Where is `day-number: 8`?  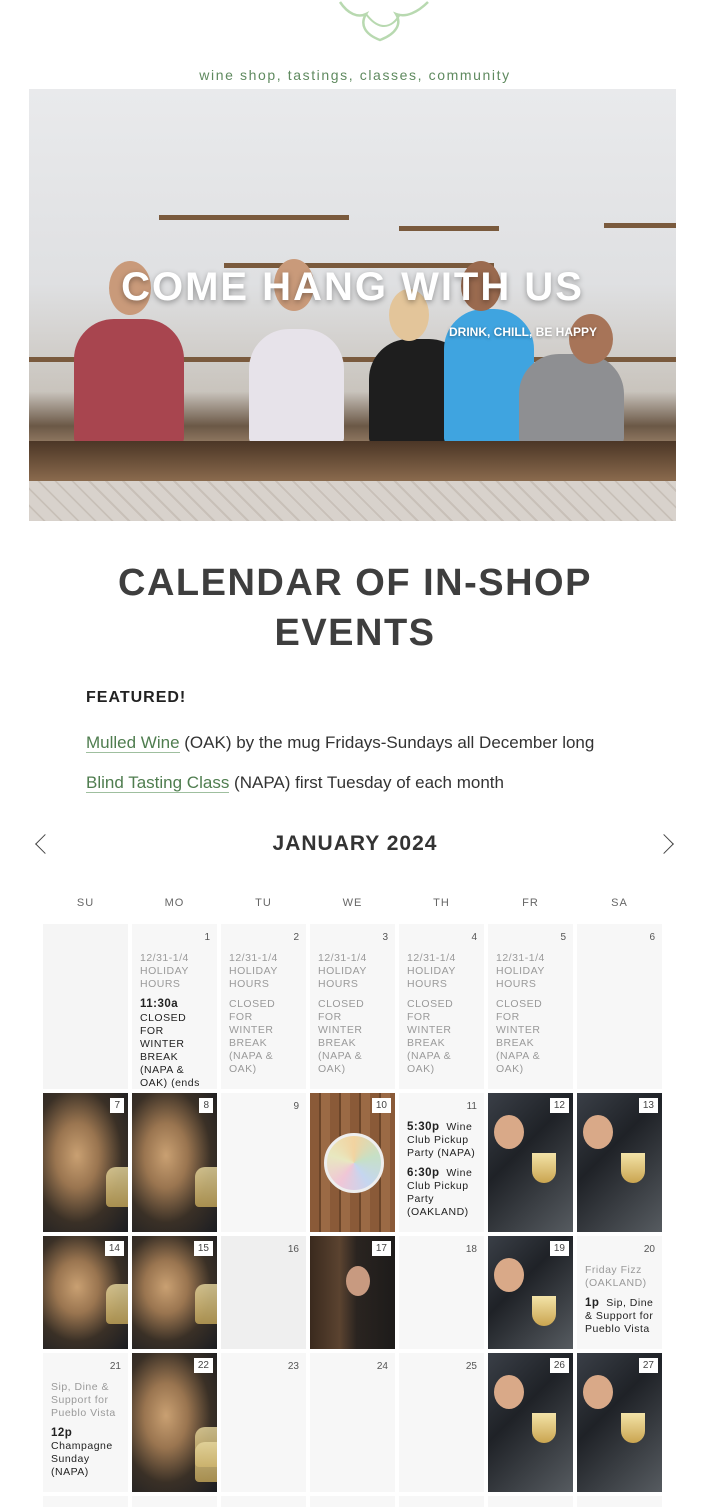 day-number: 8 is located at coordinates (206, 1105).